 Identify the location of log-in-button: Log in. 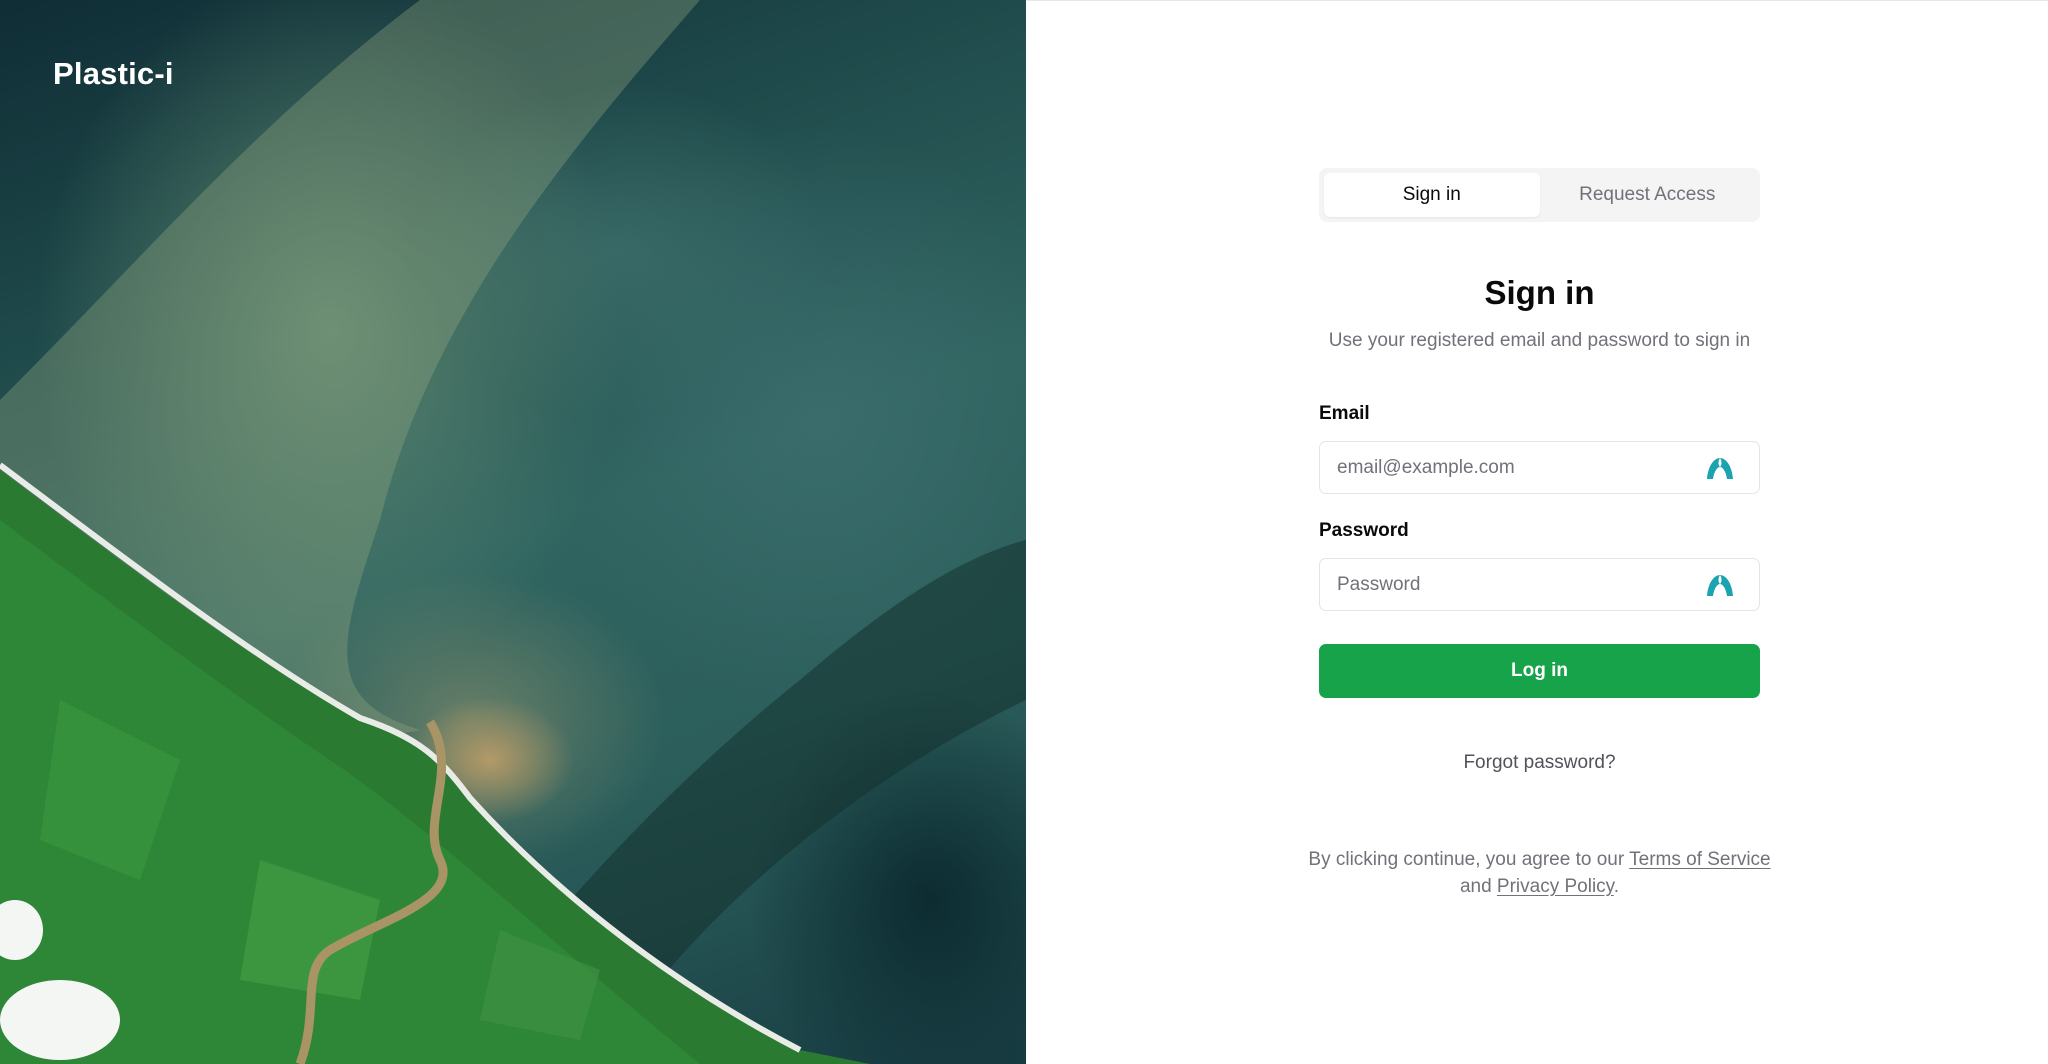
(1539, 671).